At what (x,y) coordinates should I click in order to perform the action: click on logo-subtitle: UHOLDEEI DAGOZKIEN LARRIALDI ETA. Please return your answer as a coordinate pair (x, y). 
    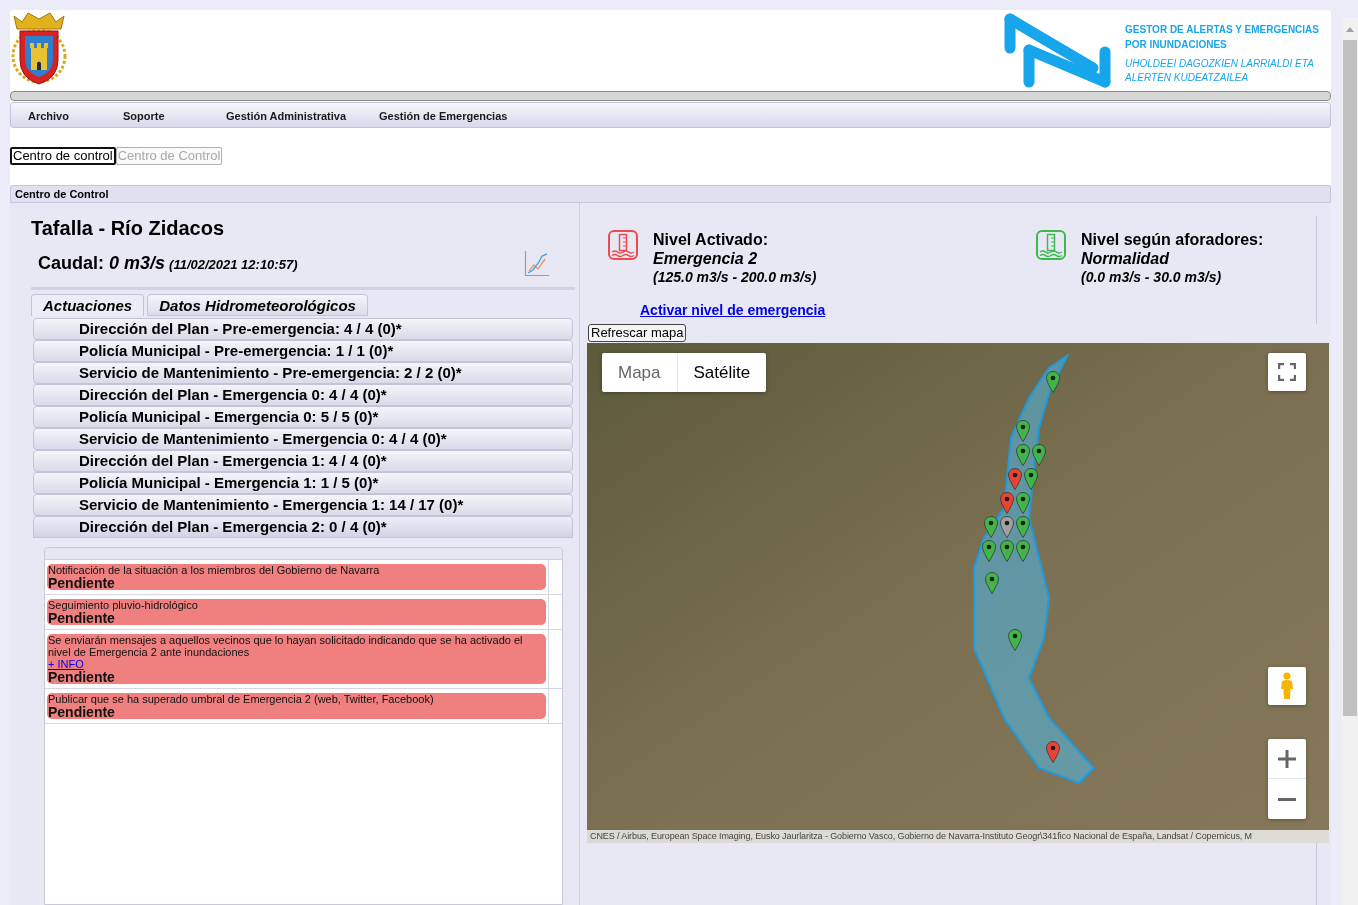
    Looking at the image, I should click on (1220, 64).